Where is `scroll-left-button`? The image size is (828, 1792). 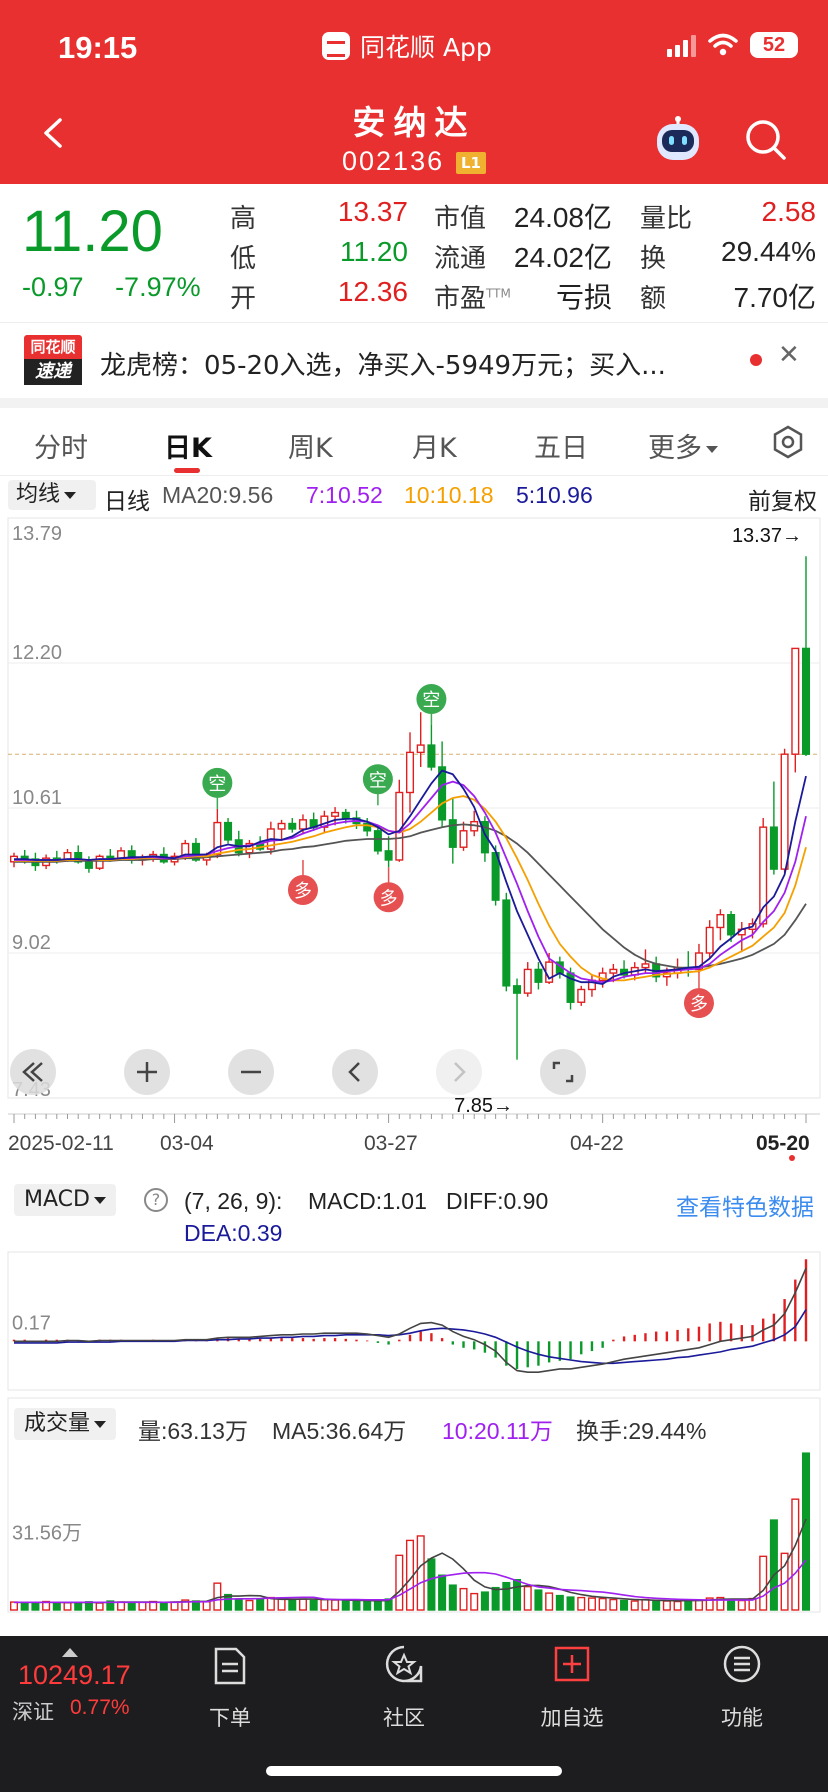 scroll-left-button is located at coordinates (355, 1072).